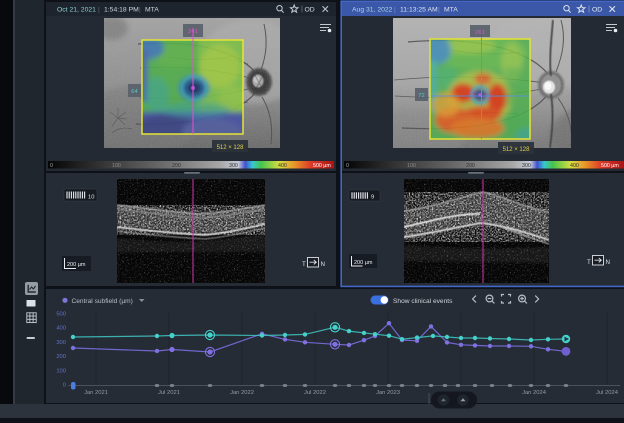  What do you see at coordinates (372, 198) in the screenshot?
I see `svg-text: 9` at bounding box center [372, 198].